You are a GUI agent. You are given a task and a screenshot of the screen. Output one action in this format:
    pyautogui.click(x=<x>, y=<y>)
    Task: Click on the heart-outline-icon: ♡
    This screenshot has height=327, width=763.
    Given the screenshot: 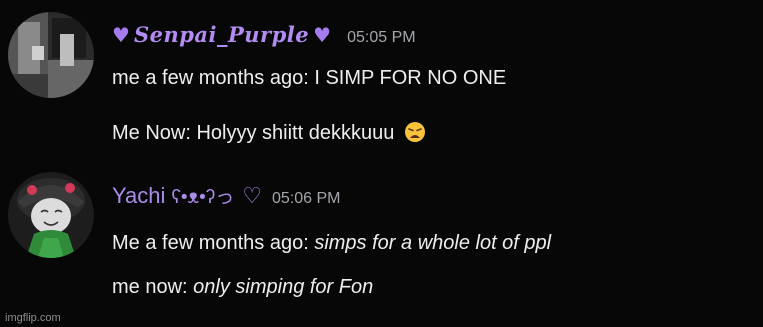 What is the action you would take?
    pyautogui.click(x=252, y=196)
    